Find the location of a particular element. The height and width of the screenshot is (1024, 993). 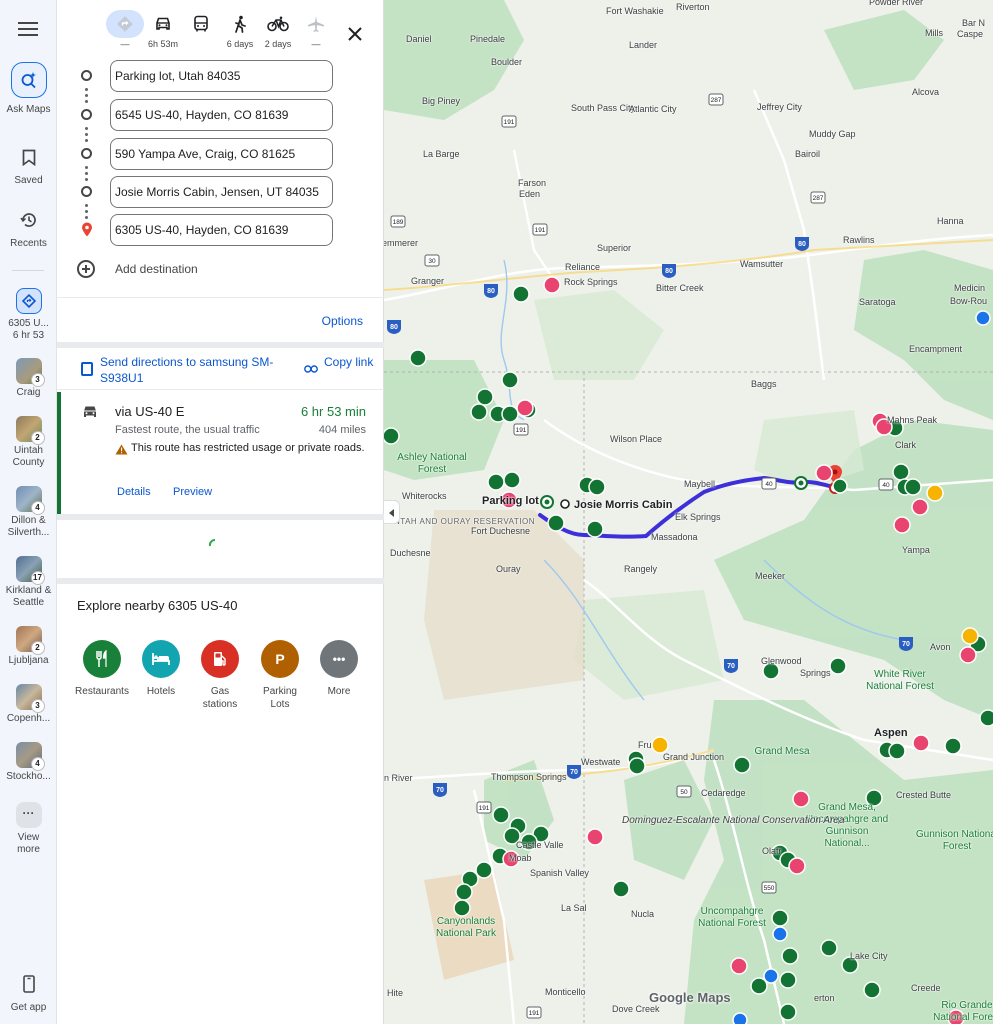

details-button: Details is located at coordinates (134, 492).